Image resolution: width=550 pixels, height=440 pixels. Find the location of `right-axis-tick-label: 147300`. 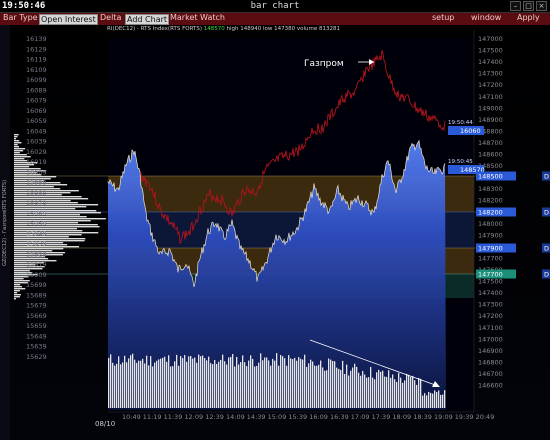

right-axis-tick-label: 147300 is located at coordinates (490, 305).